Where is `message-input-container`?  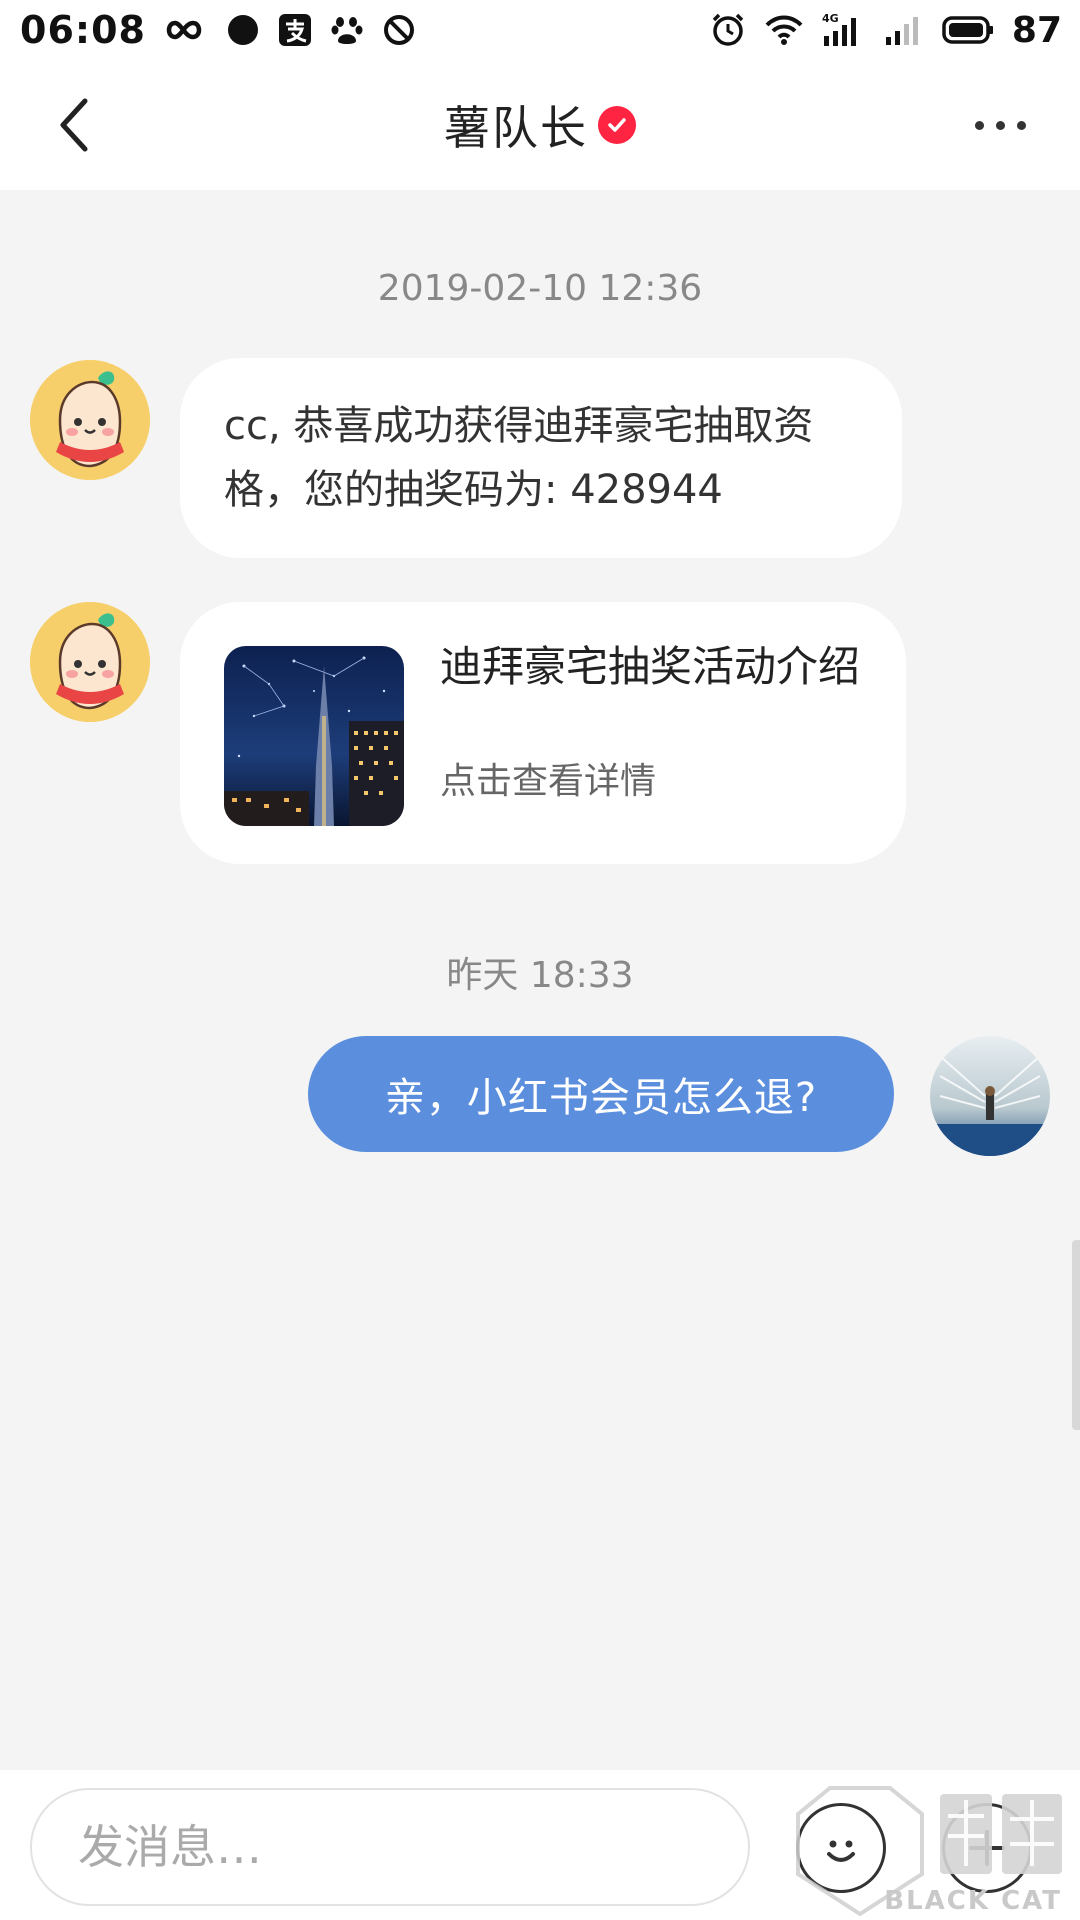 message-input-container is located at coordinates (390, 1847).